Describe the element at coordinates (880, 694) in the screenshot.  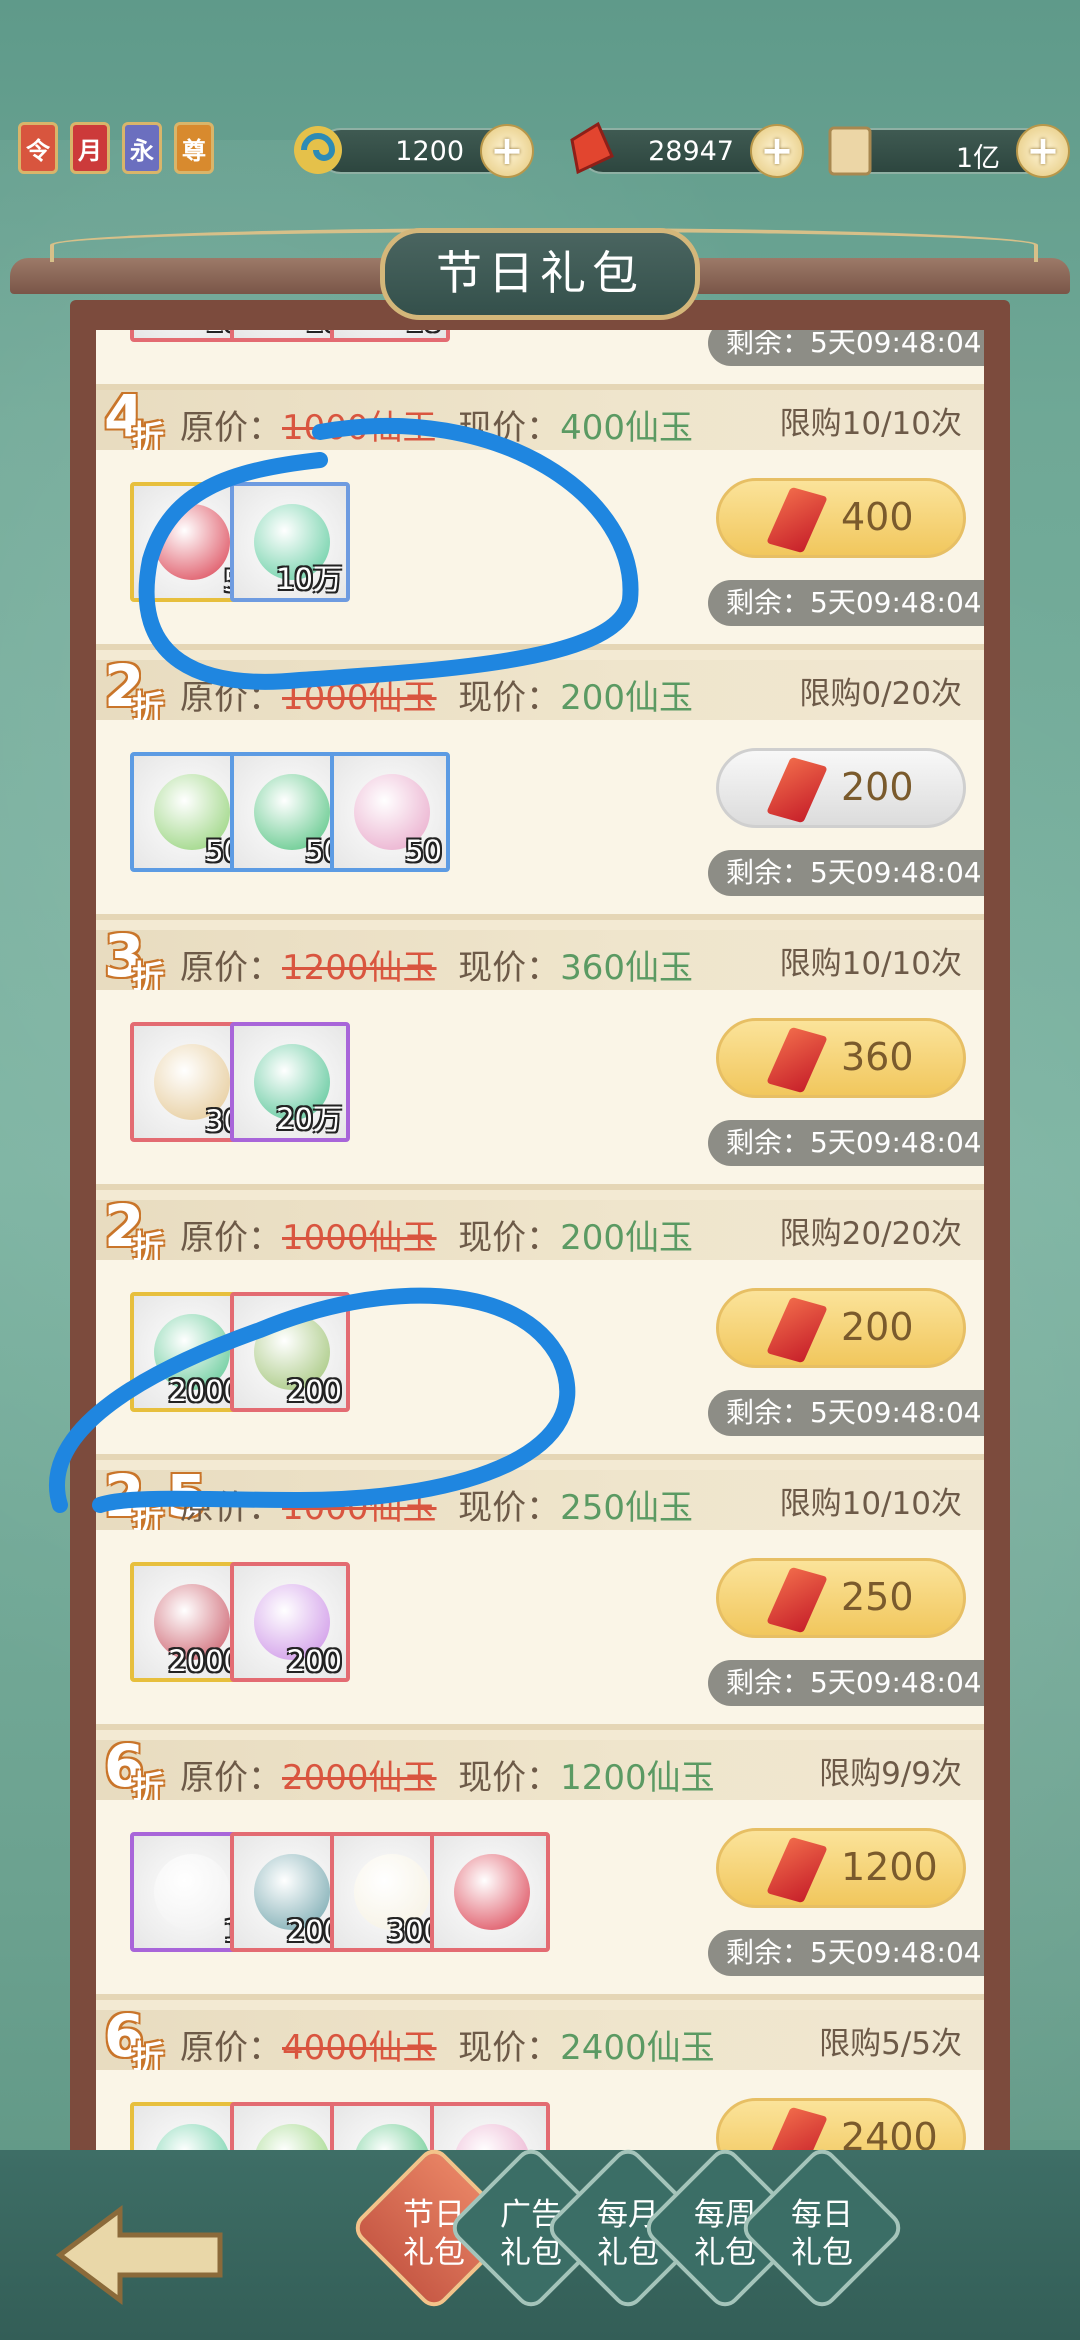
I see `purchase-limit: 限购0/20次` at that location.